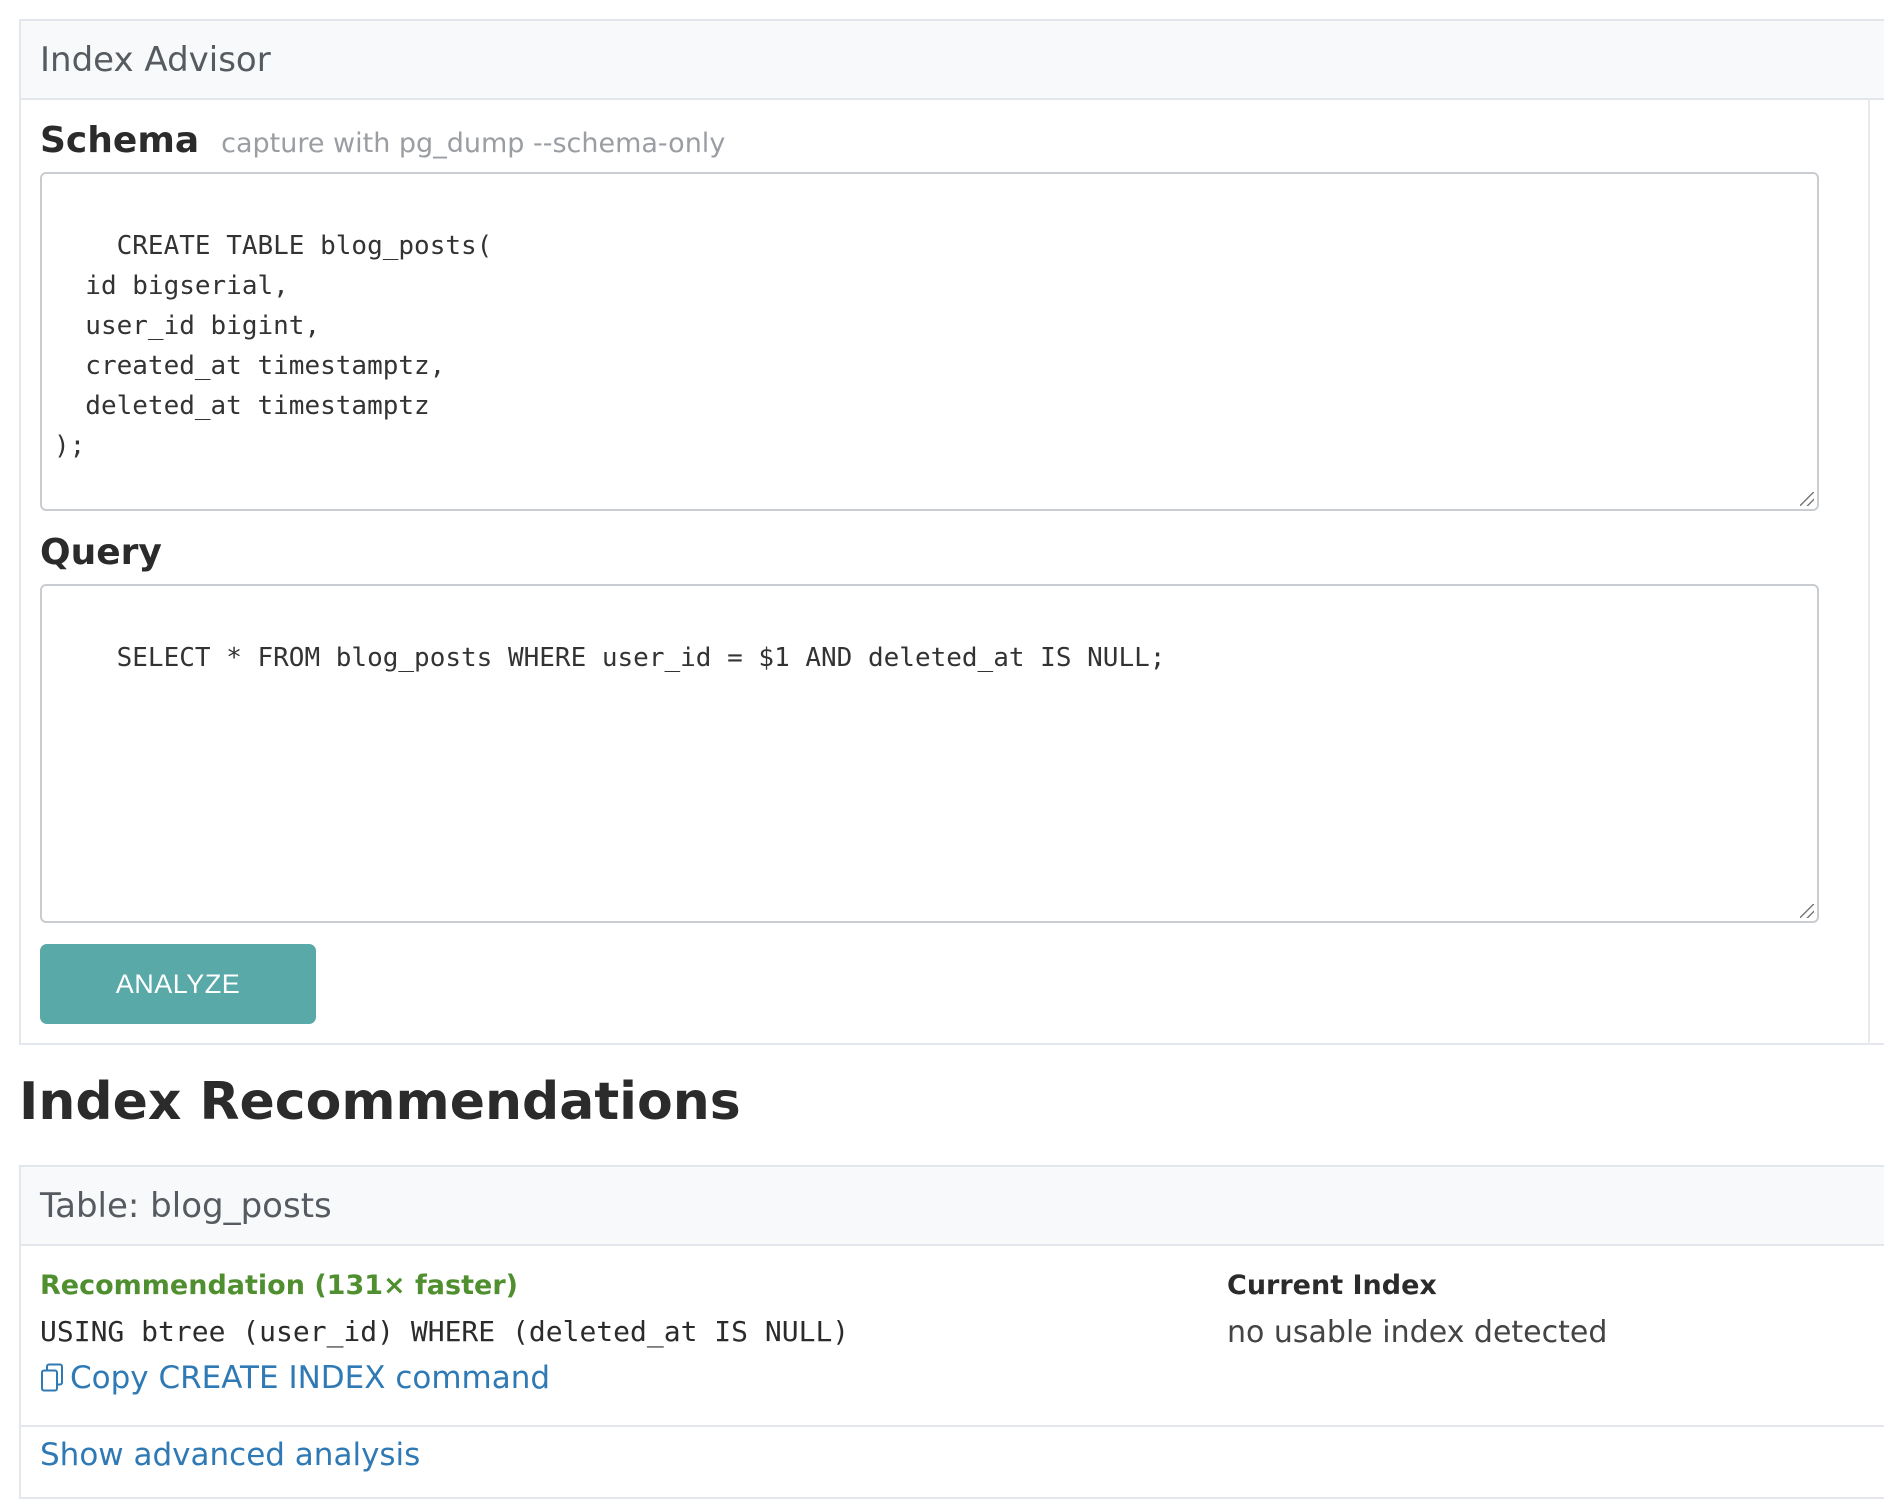  I want to click on panel-heading: Index Advisor, so click(952, 60).